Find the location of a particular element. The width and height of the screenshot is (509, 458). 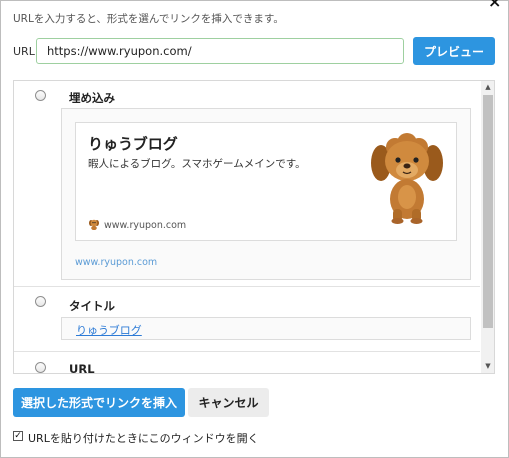

radio-title is located at coordinates (40, 301).